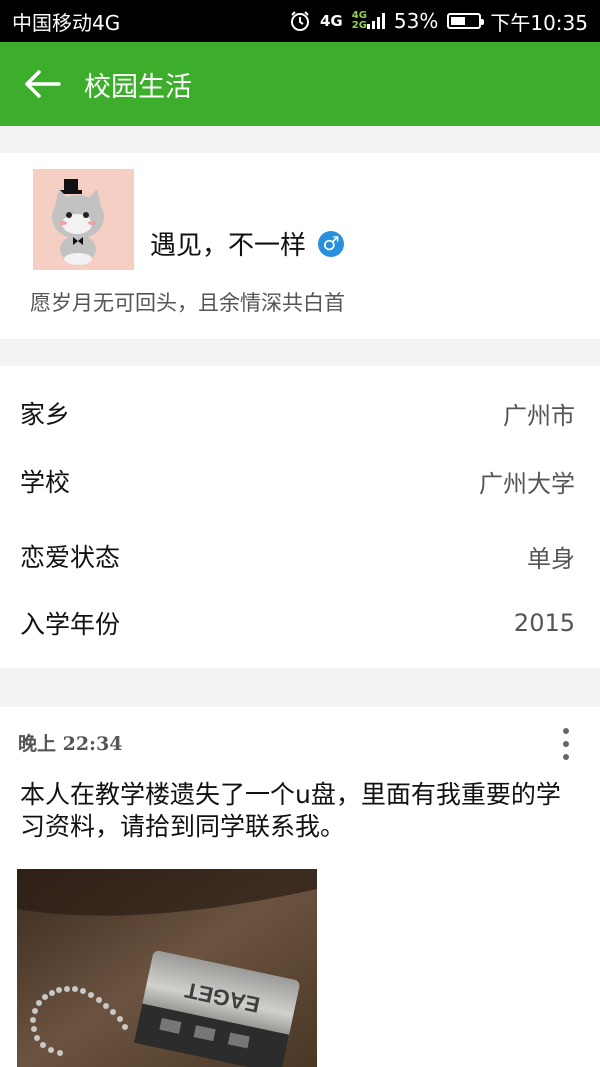  Describe the element at coordinates (368, 21) in the screenshot. I see `signal-icon: 4G 2G` at that location.